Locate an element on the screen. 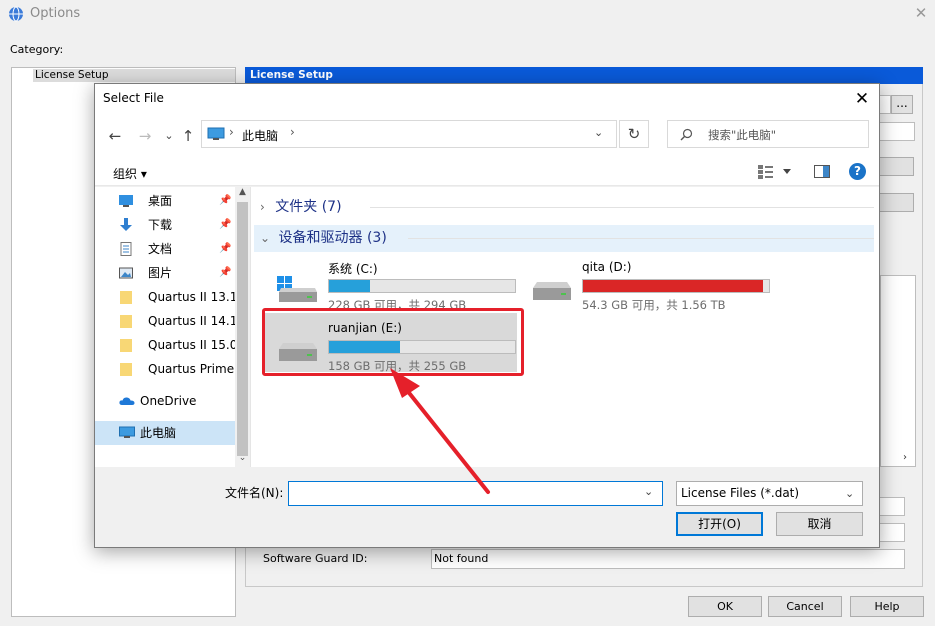  recent-locations-icon: ⌄ is located at coordinates (169, 136).